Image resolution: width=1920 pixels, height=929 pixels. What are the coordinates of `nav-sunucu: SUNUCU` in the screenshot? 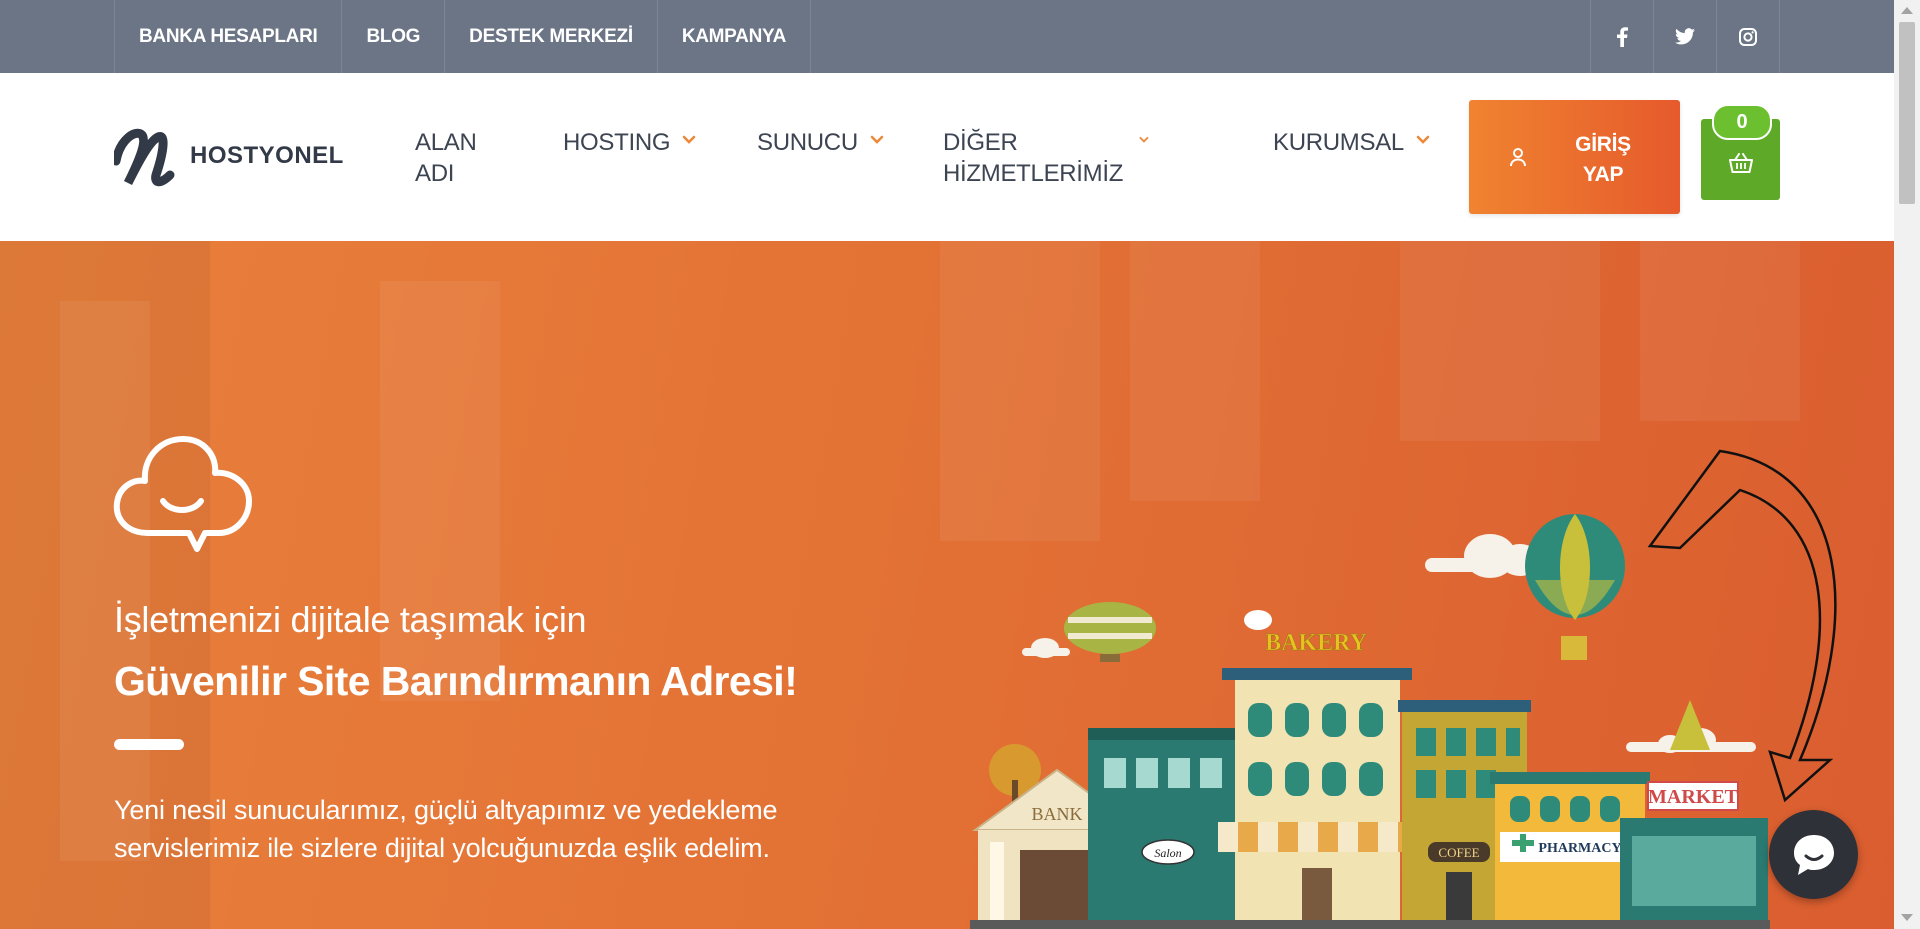 It's located at (820, 142).